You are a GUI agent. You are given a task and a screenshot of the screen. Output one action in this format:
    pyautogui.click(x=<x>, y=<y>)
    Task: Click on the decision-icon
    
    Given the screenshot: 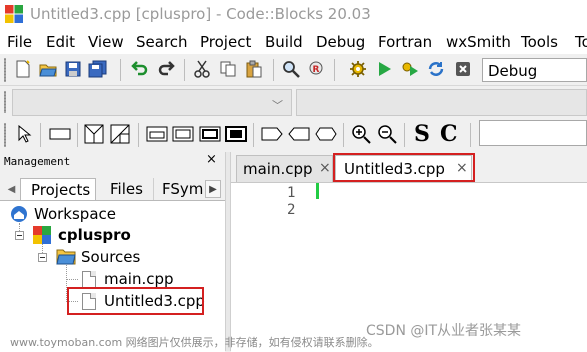 What is the action you would take?
    pyautogui.click(x=94, y=134)
    